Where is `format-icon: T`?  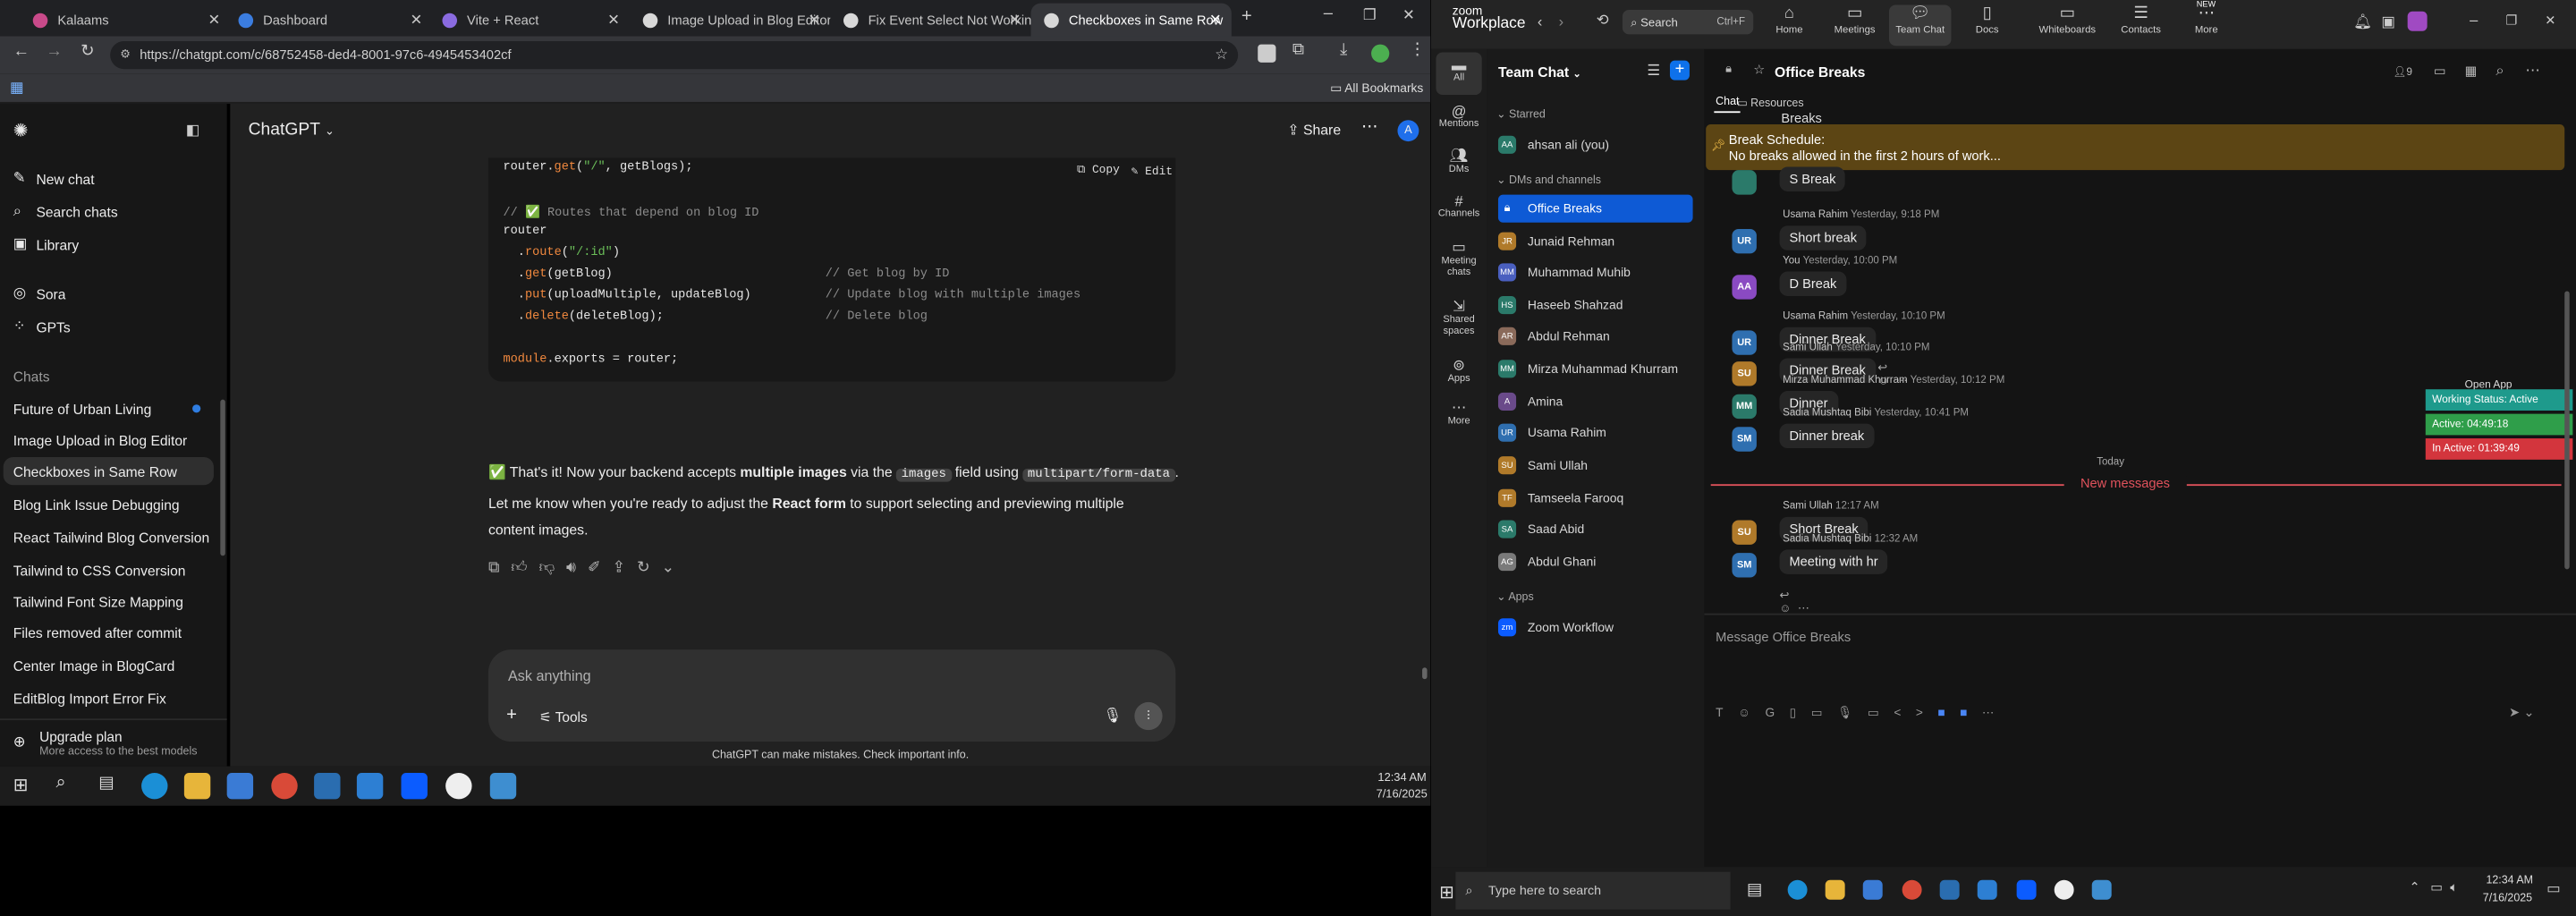
format-icon: T is located at coordinates (1727, 712).